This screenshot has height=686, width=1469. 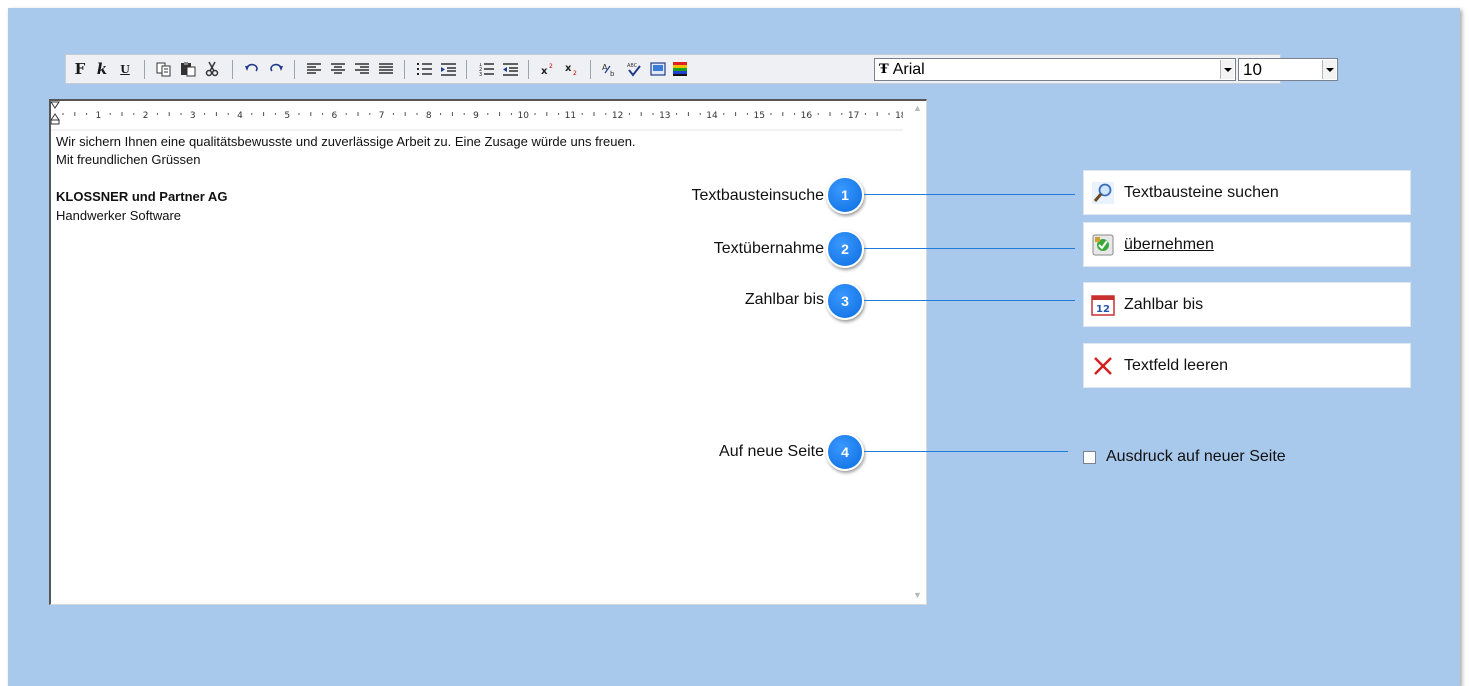 What do you see at coordinates (1288, 69) in the screenshot?
I see `font-size-select: 10` at bounding box center [1288, 69].